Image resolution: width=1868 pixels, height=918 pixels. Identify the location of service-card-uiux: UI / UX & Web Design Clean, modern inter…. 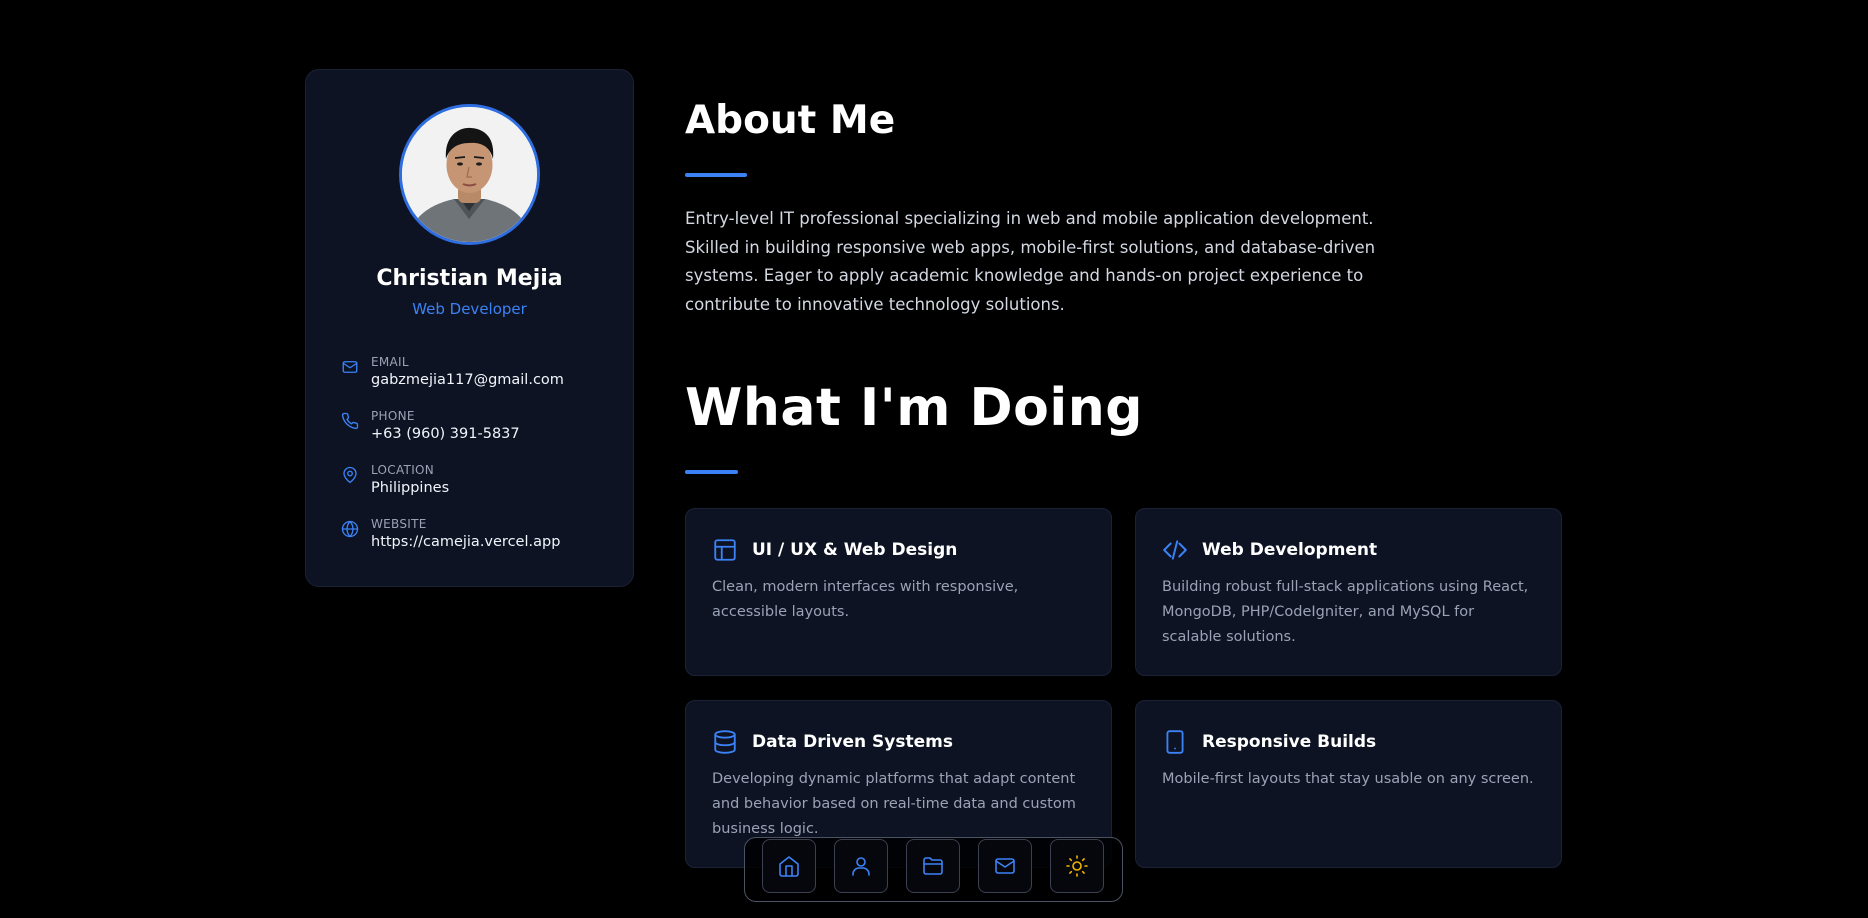
(898, 592).